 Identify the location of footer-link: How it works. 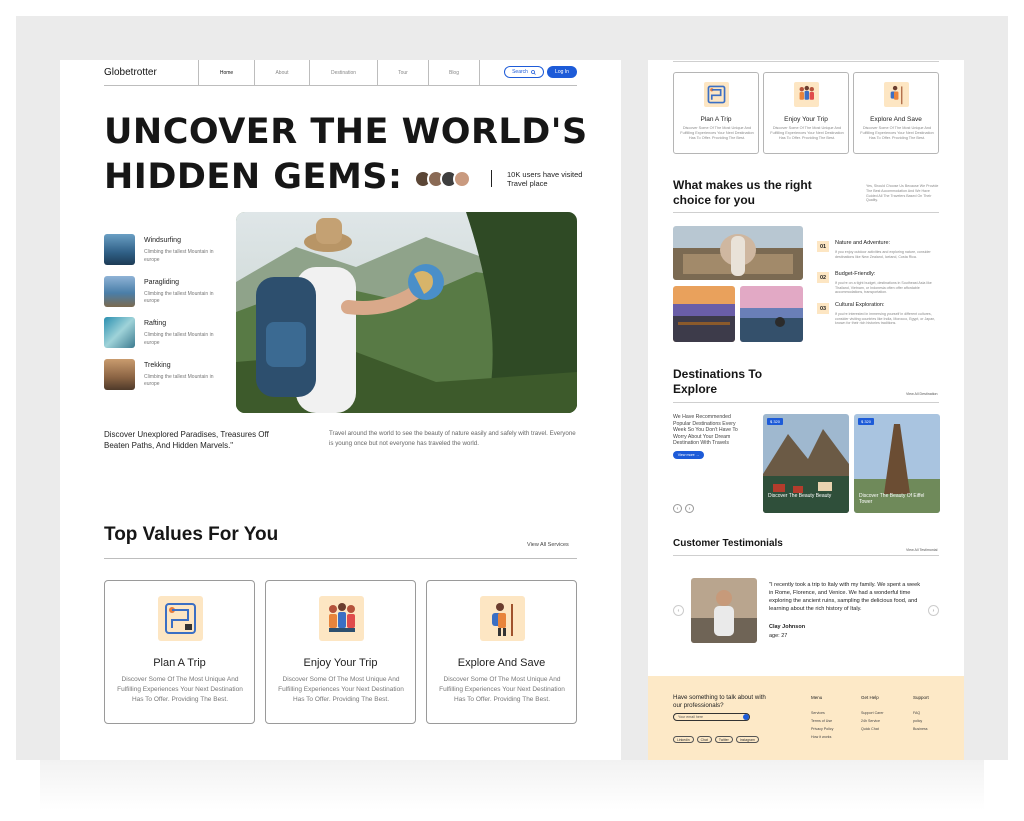
(822, 737).